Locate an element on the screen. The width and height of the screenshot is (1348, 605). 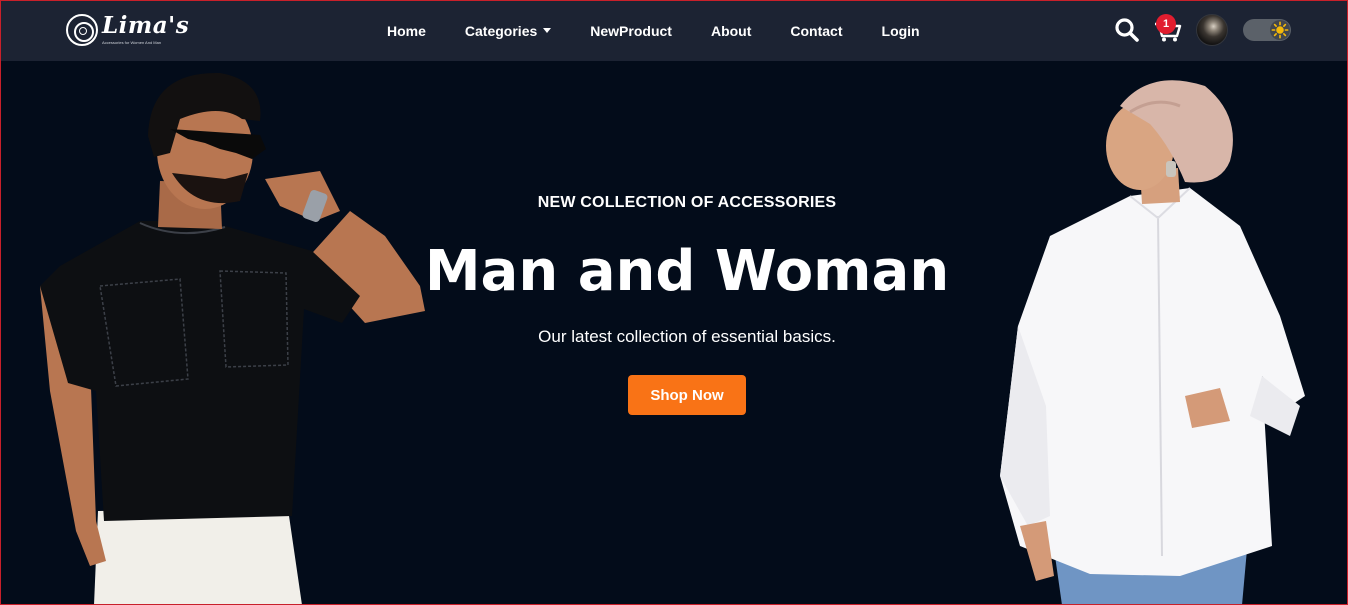
nav-about-label: About is located at coordinates (731, 30).